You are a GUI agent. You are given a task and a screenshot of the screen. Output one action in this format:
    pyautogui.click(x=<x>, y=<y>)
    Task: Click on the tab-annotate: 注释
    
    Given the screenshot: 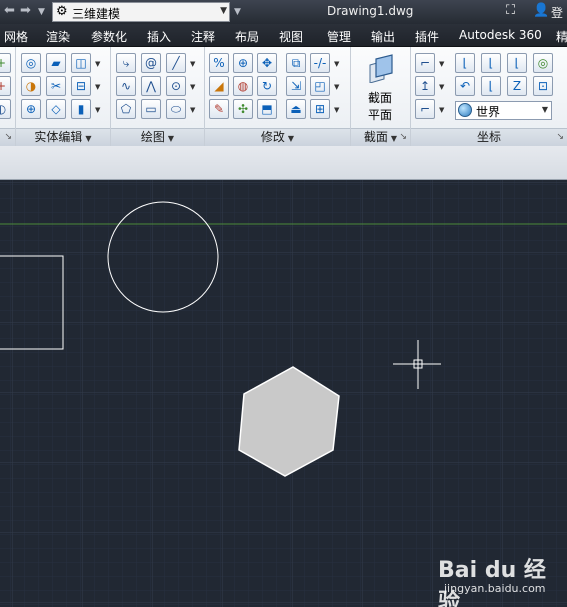 What is the action you would take?
    pyautogui.click(x=203, y=36)
    